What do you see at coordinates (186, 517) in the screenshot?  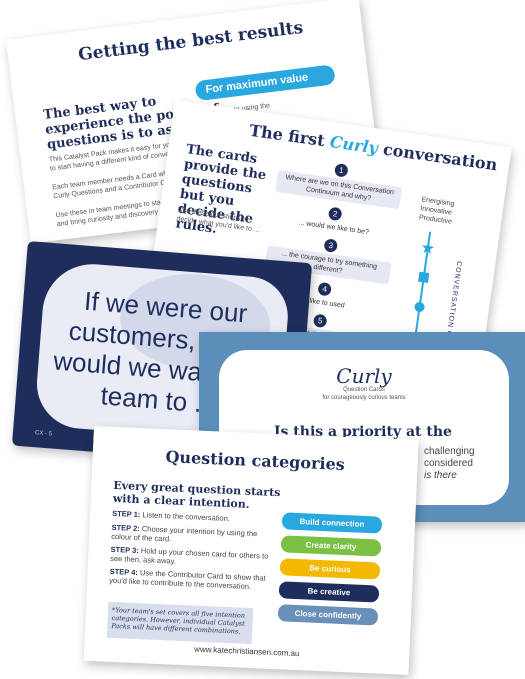 I see `step-text: Listen to the conversation.` at bounding box center [186, 517].